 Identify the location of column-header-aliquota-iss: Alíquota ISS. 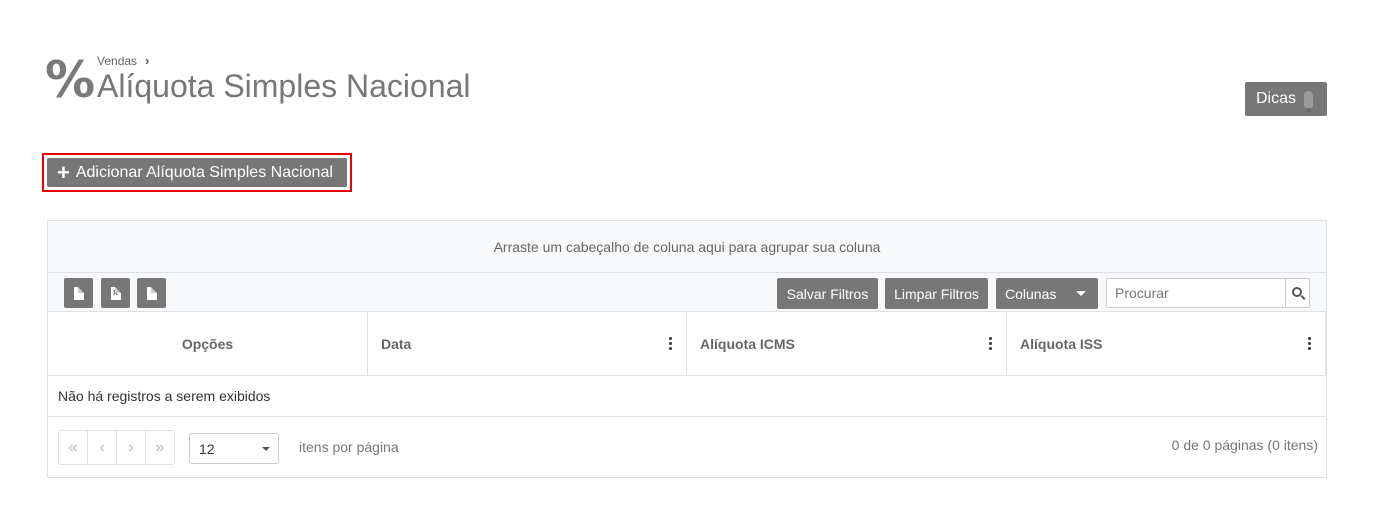
(1166, 343).